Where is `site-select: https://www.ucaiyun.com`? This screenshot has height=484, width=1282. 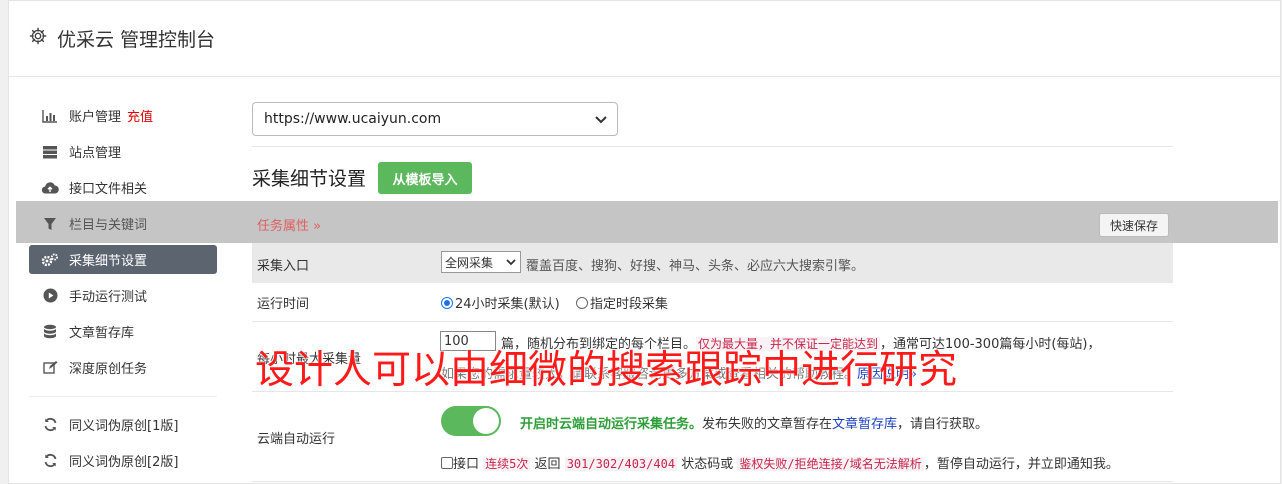
site-select: https://www.ucaiyun.com is located at coordinates (435, 119).